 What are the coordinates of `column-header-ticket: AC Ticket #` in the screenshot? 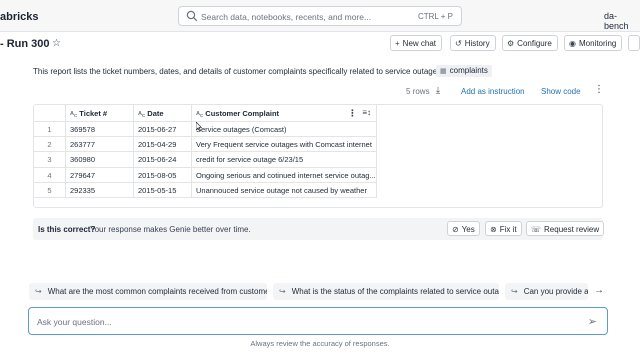 It's located at (100, 113).